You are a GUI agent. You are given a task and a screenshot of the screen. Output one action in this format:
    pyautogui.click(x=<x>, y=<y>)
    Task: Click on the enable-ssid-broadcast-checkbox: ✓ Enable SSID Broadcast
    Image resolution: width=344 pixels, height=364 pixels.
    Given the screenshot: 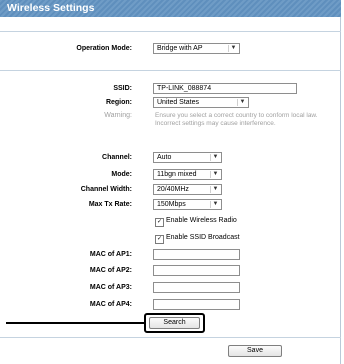 What is the action you would take?
    pyautogui.click(x=197, y=238)
    